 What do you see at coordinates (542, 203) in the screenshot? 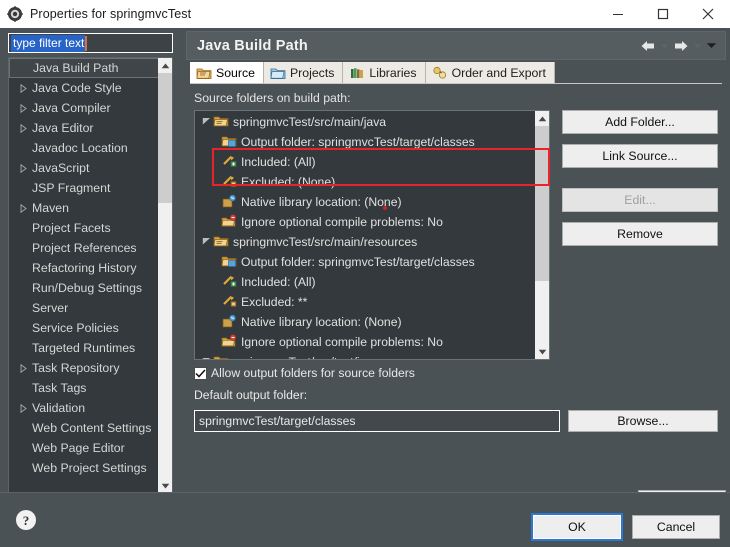
I see `source-tree-scroll-thumb` at bounding box center [542, 203].